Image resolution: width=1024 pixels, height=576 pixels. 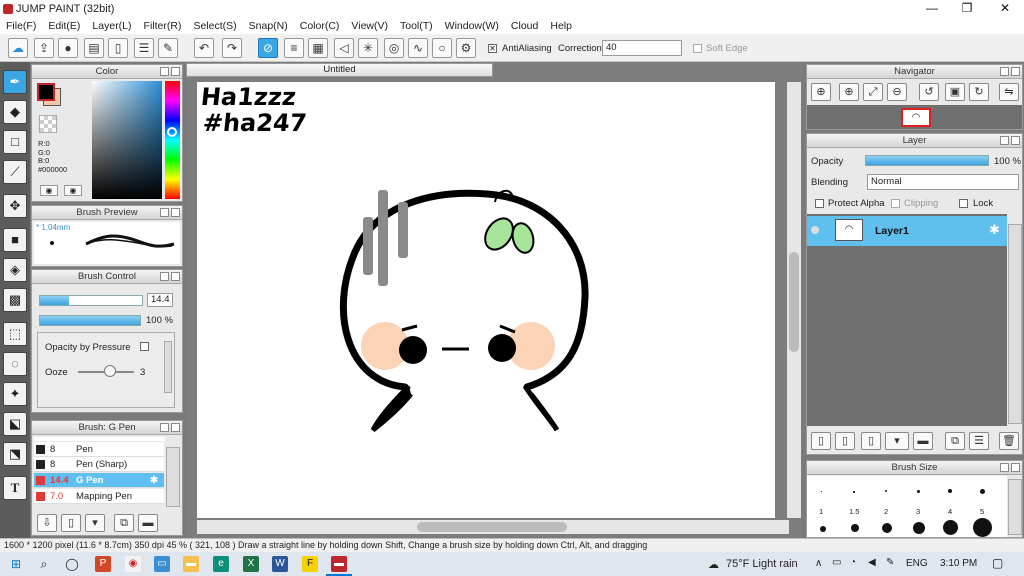 What do you see at coordinates (979, 92) in the screenshot?
I see `rotate-right-icon: ↻` at bounding box center [979, 92].